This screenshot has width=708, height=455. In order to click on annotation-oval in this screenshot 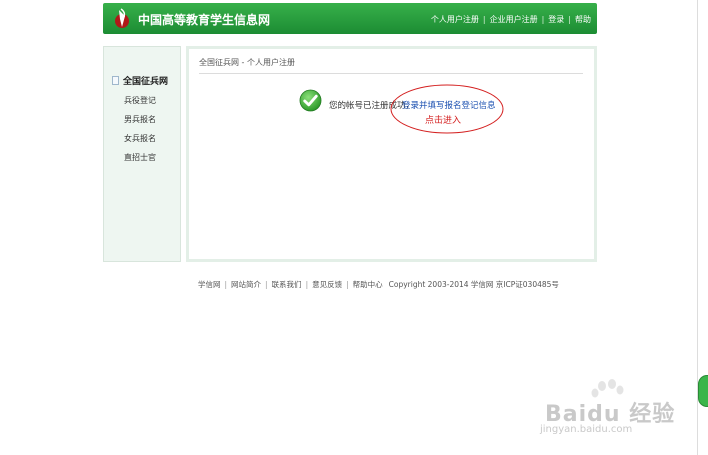, I will do `click(447, 109)`.